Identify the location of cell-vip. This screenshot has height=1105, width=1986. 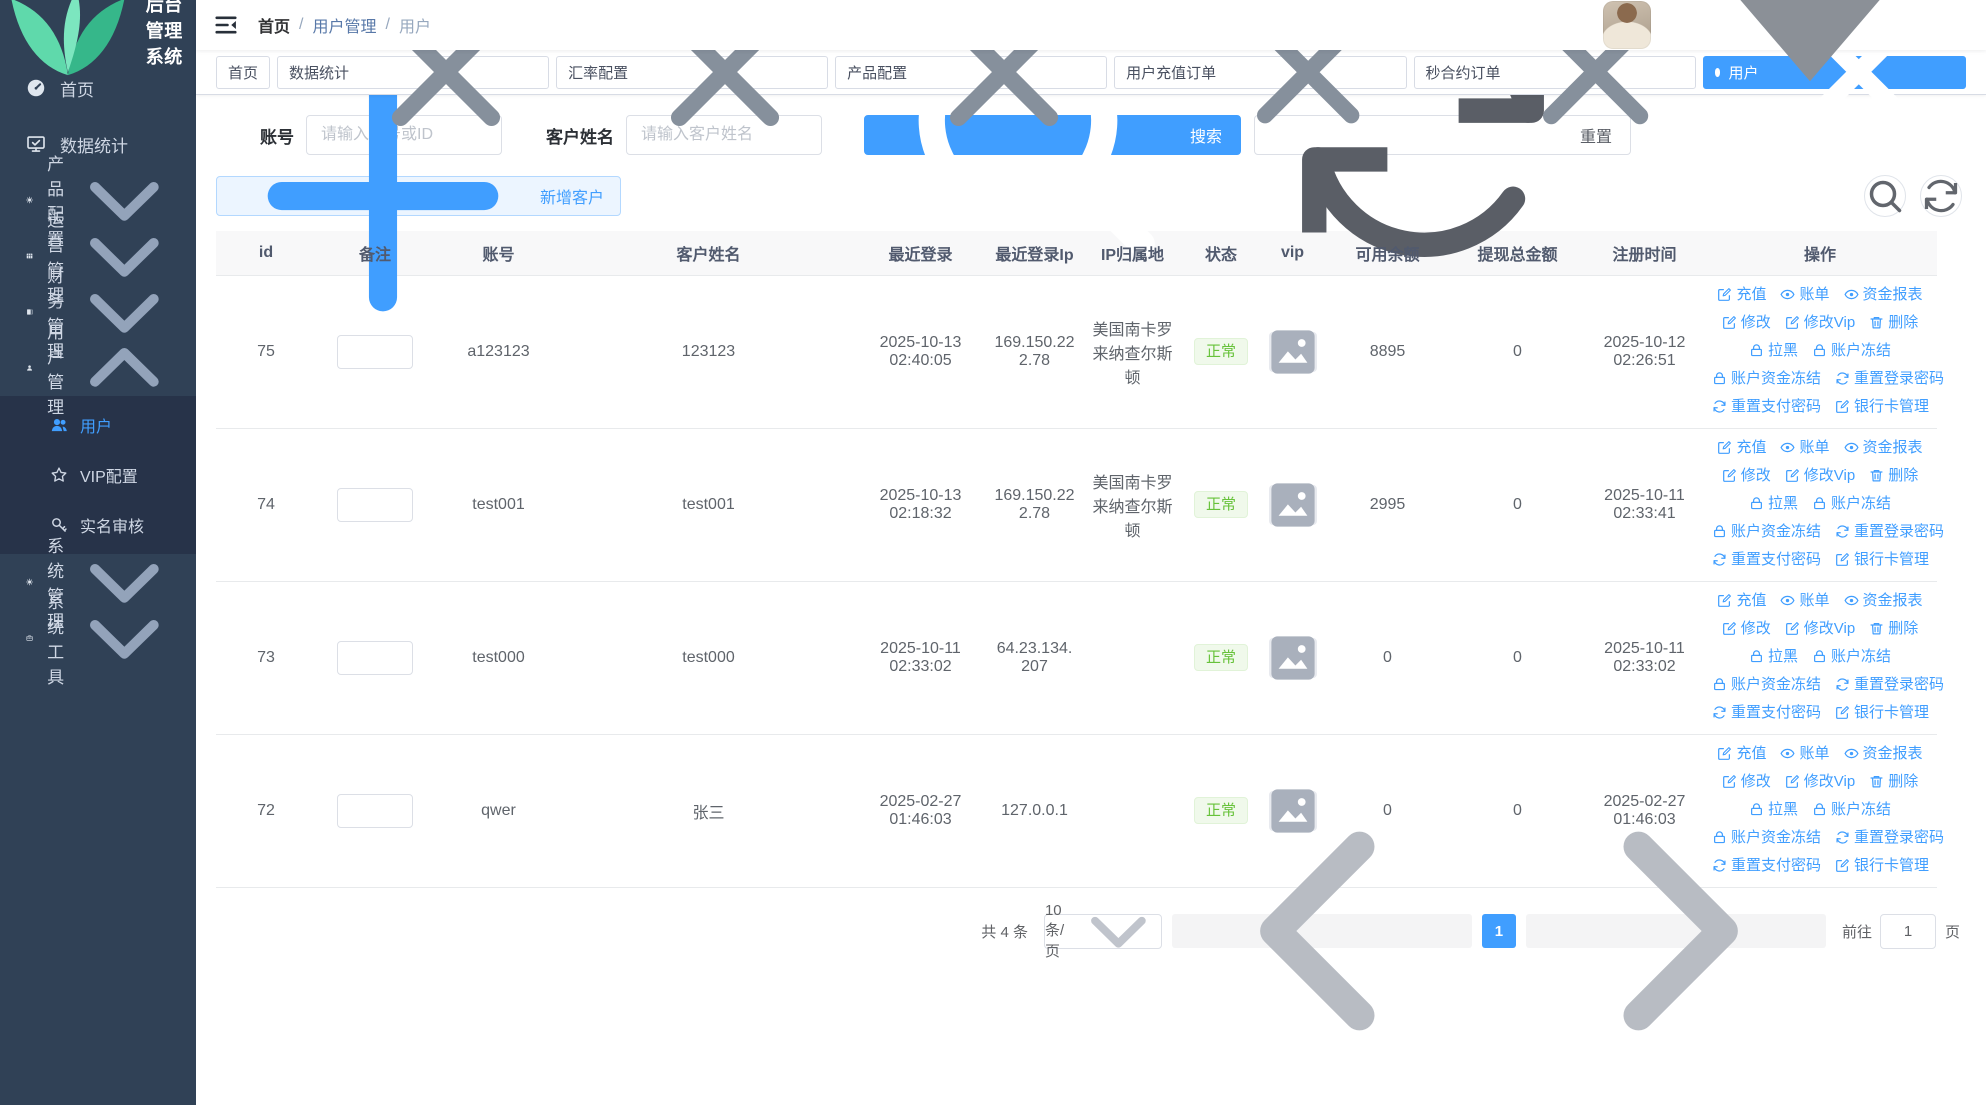
(1292, 352).